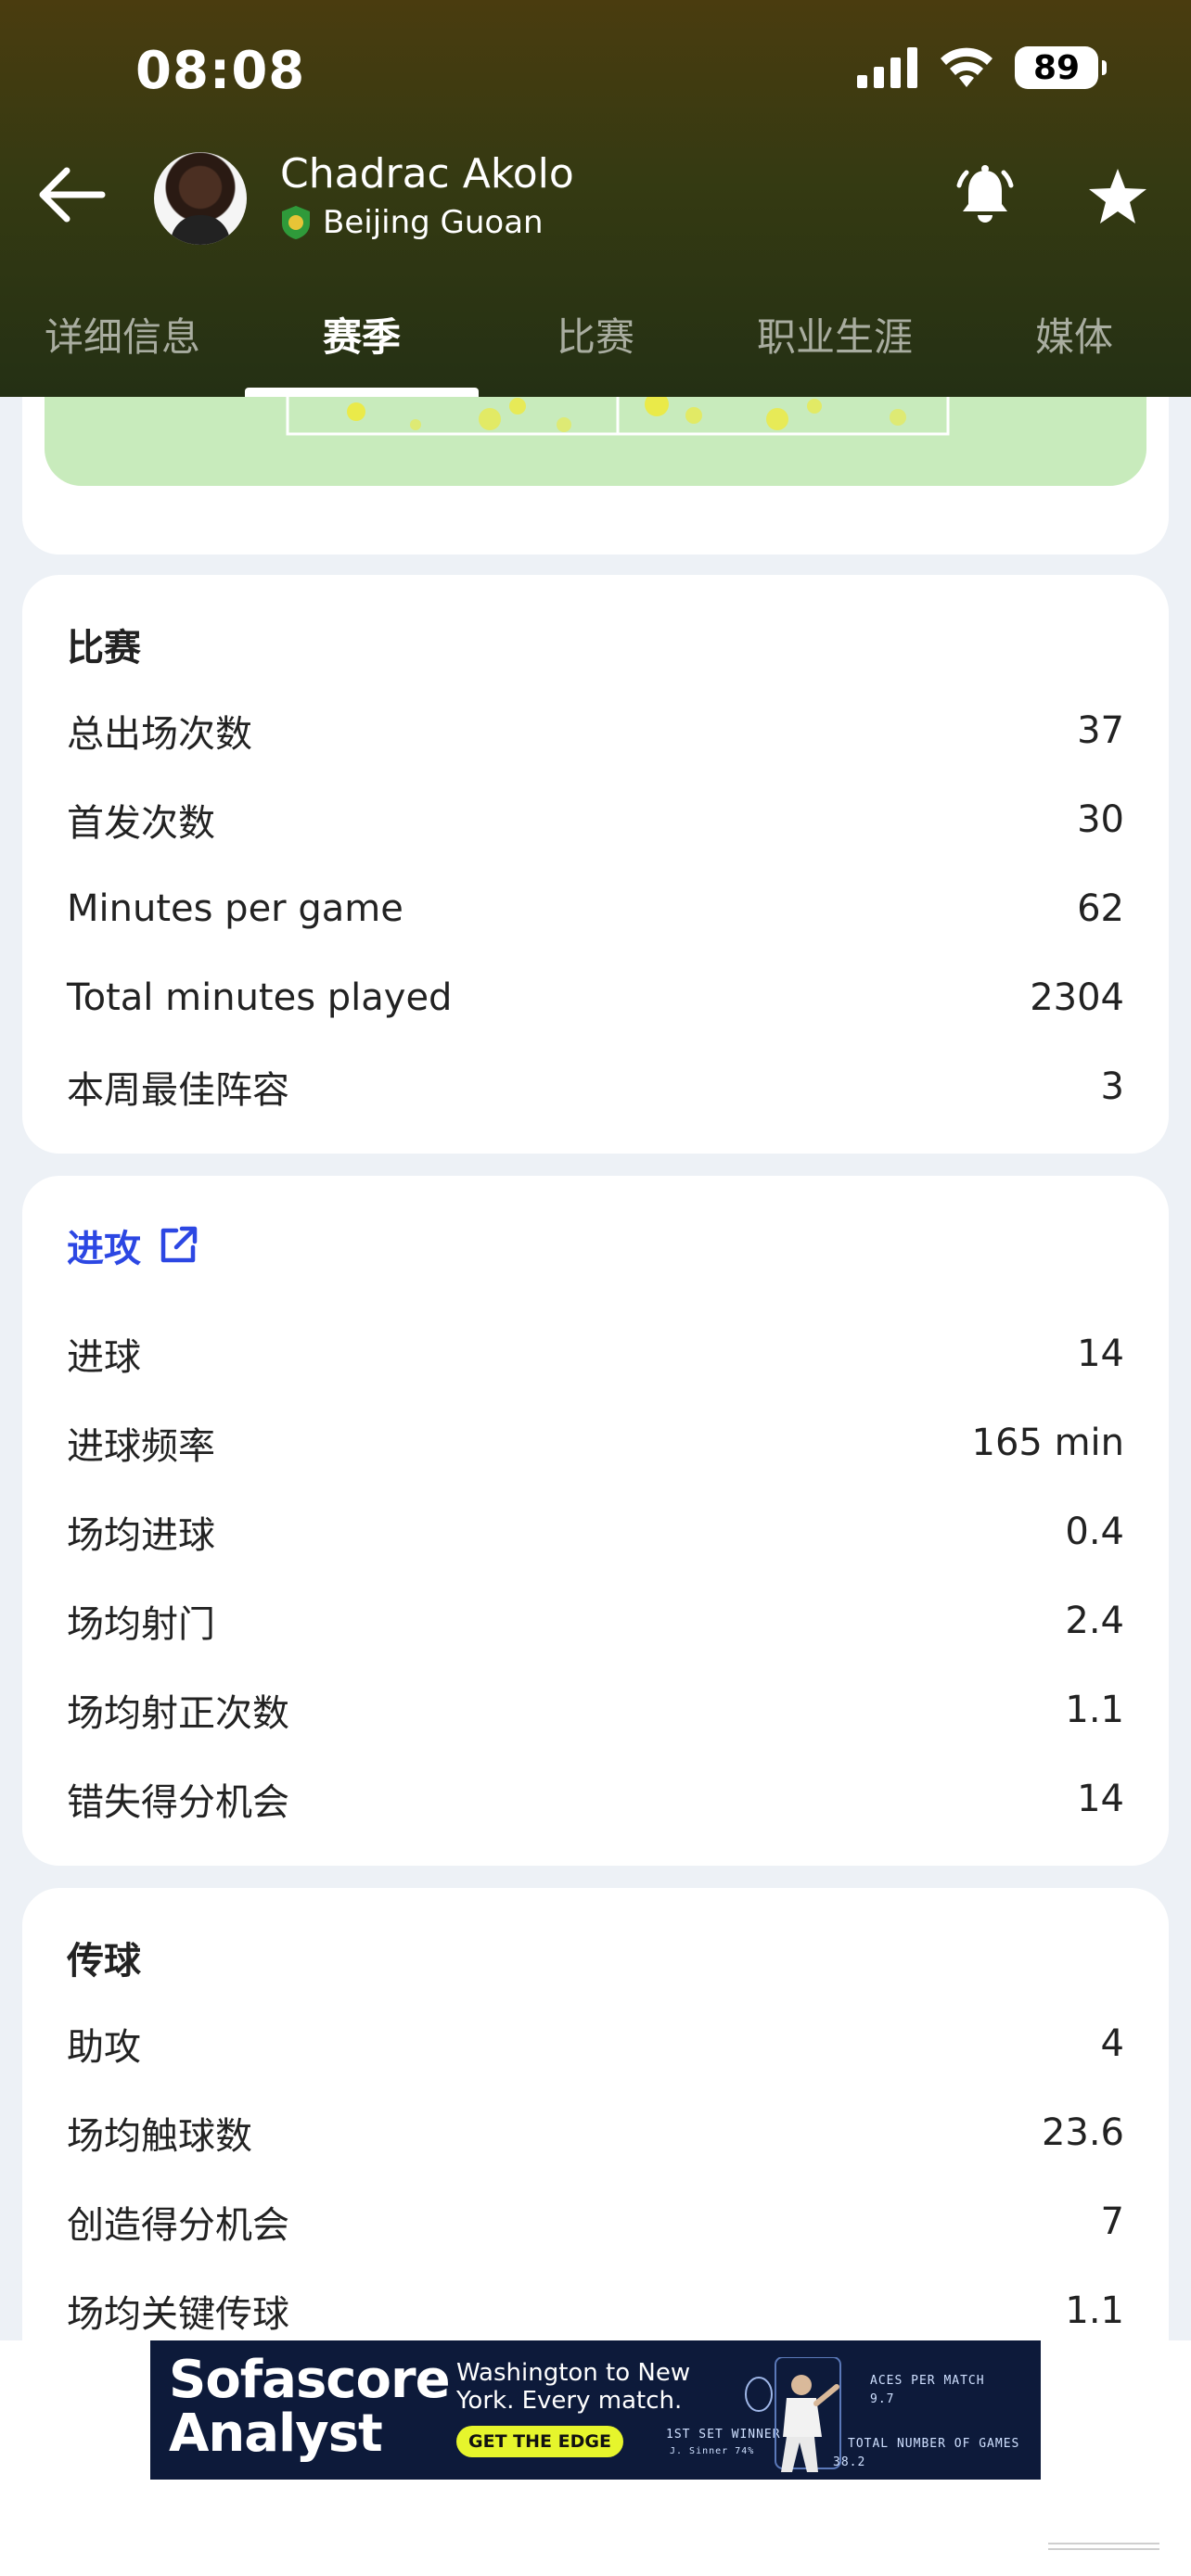 This screenshot has width=1191, height=2576. I want to click on ad-stat-label: ACES PER MATCH, so click(927, 2381).